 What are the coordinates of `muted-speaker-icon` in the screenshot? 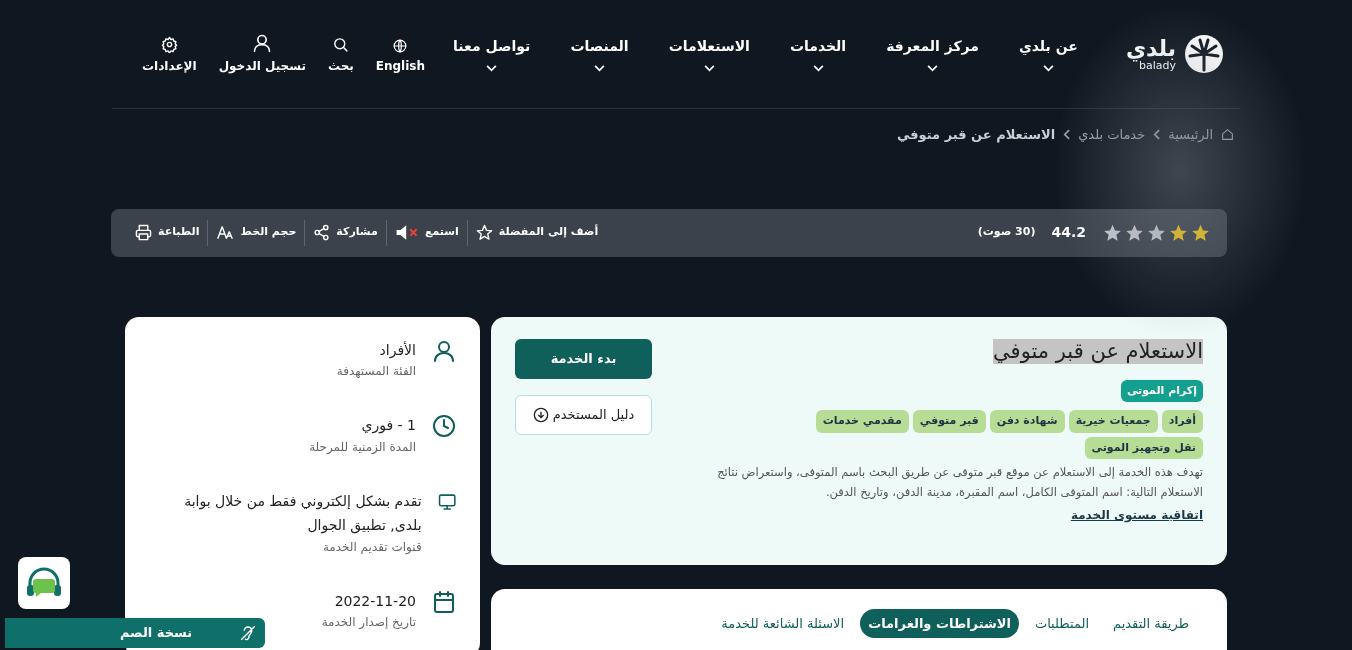 It's located at (406, 232).